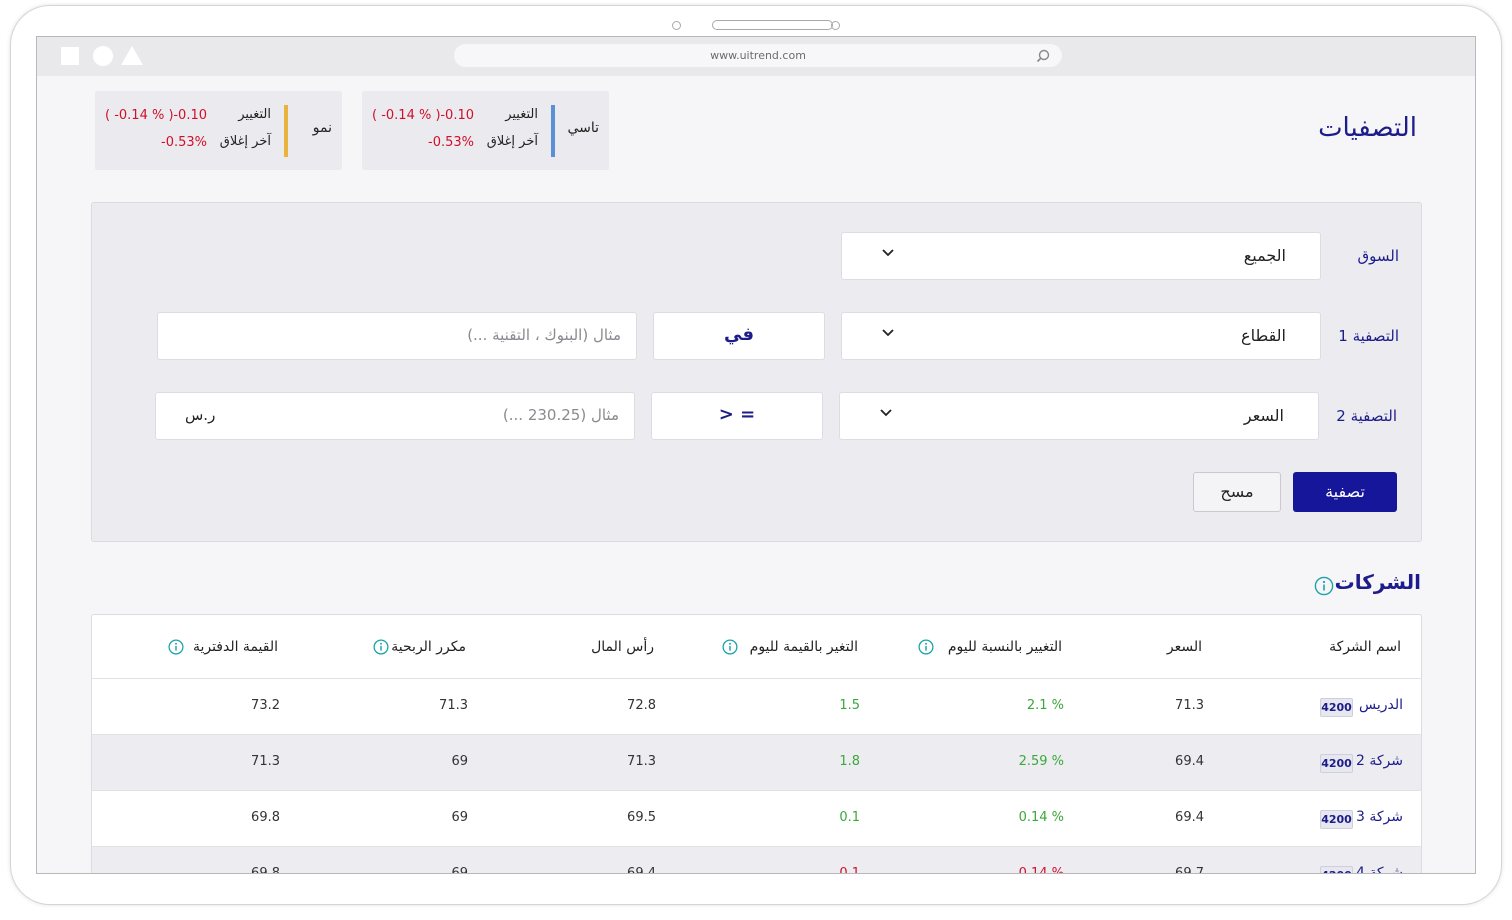 This screenshot has height=920, width=1512. I want to click on table-row: شركة 4 4200 69.7 0.14 % 0.1 69.4 69 69.8, so click(756, 860).